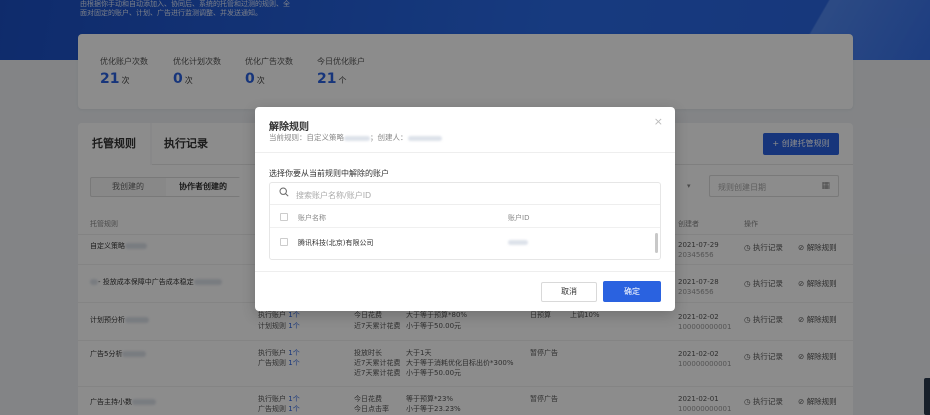 The image size is (930, 415). I want to click on search-icon, so click(284, 192).